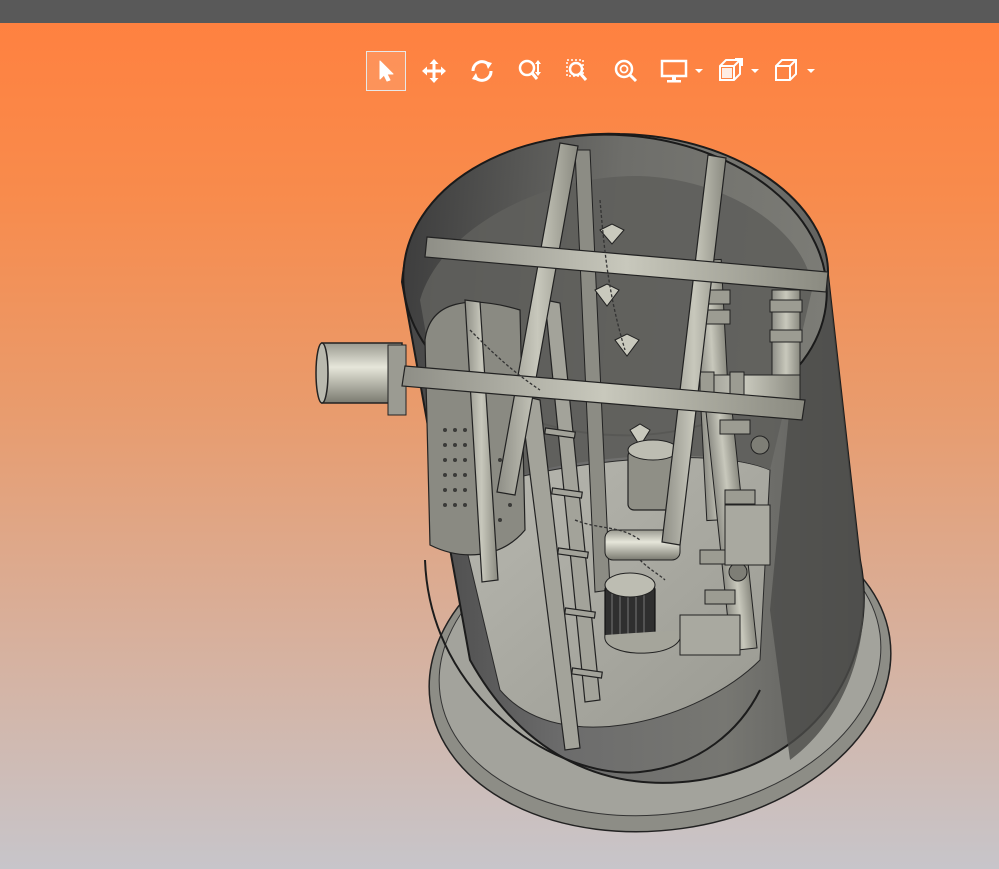 Image resolution: width=999 pixels, height=869 pixels. I want to click on pan-tool-button, so click(434, 71).